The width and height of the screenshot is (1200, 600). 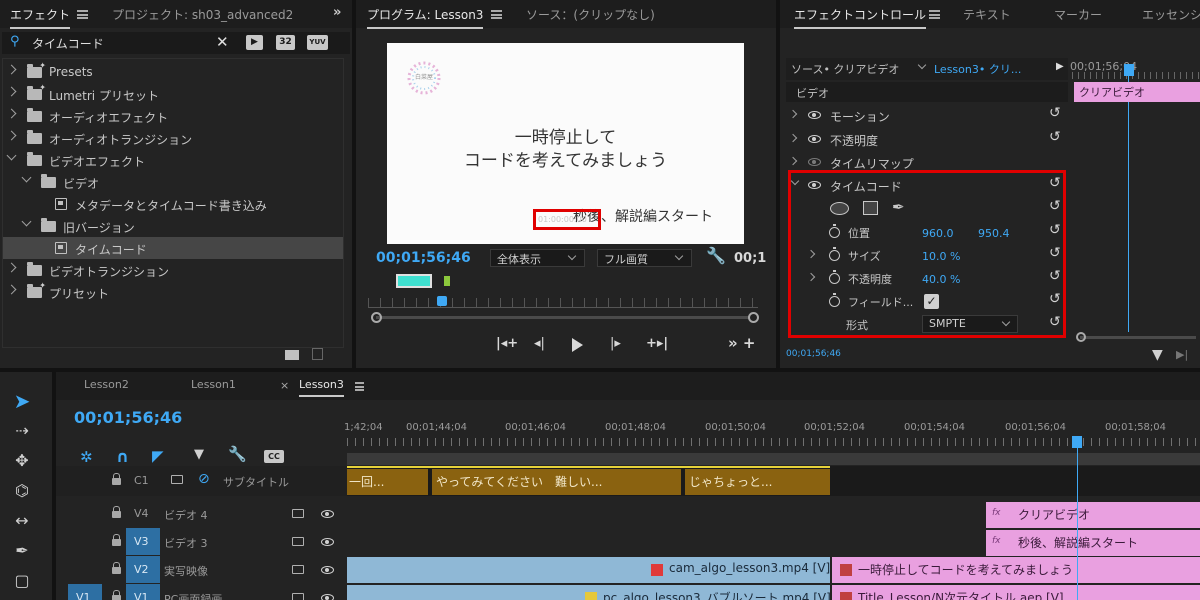 What do you see at coordinates (317, 354) in the screenshot?
I see `trash-icon` at bounding box center [317, 354].